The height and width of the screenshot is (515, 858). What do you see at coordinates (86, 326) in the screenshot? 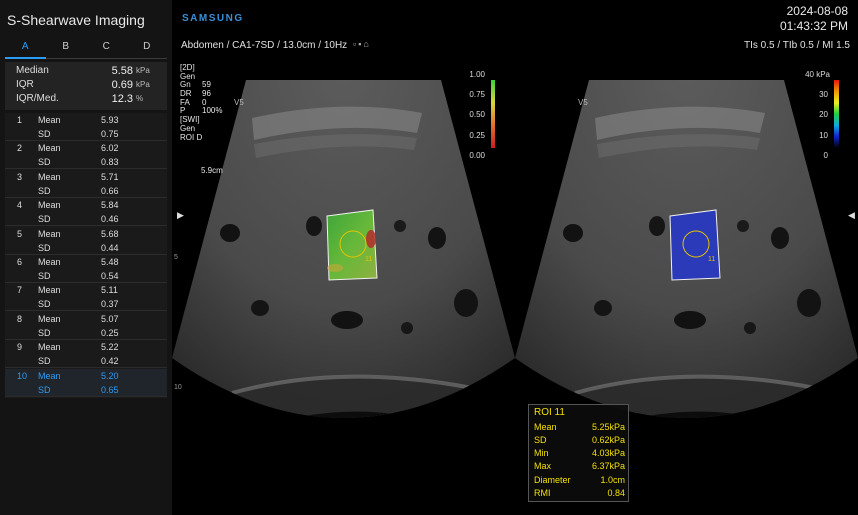
I see `measurement-row: 8 Mean 5.07 SD 0.25` at bounding box center [86, 326].